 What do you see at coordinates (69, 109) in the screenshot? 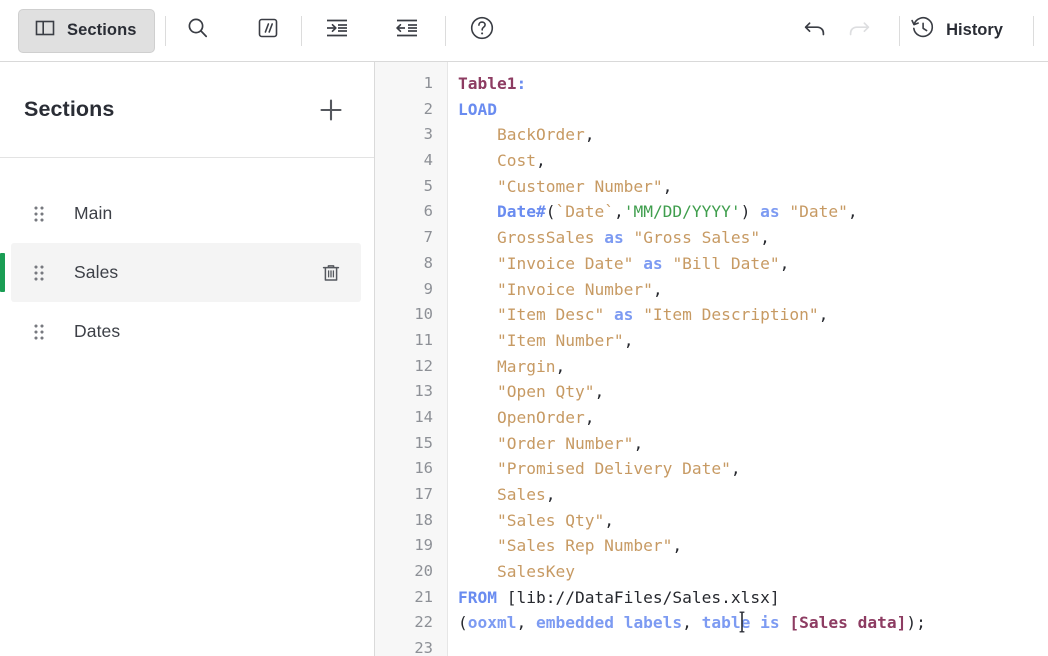
I see `sidebar-title: Sections` at bounding box center [69, 109].